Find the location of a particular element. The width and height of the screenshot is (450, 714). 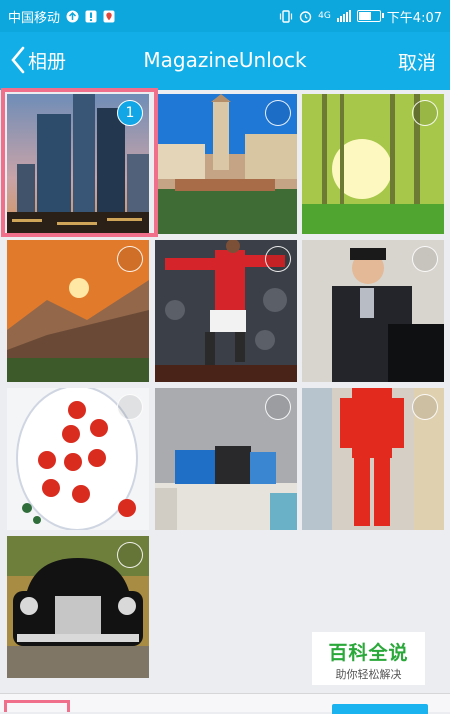

status-right: 4G 下午4:07 is located at coordinates (360, 16).